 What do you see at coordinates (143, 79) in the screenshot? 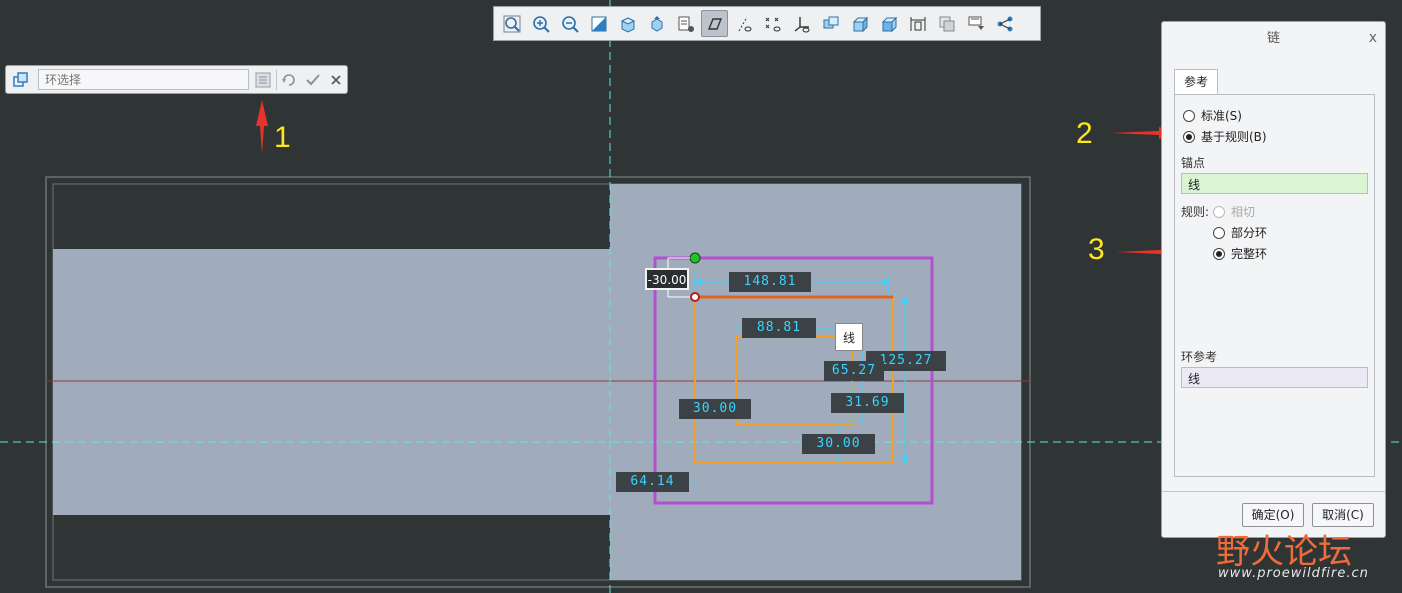
I see `loop-select-input` at bounding box center [143, 79].